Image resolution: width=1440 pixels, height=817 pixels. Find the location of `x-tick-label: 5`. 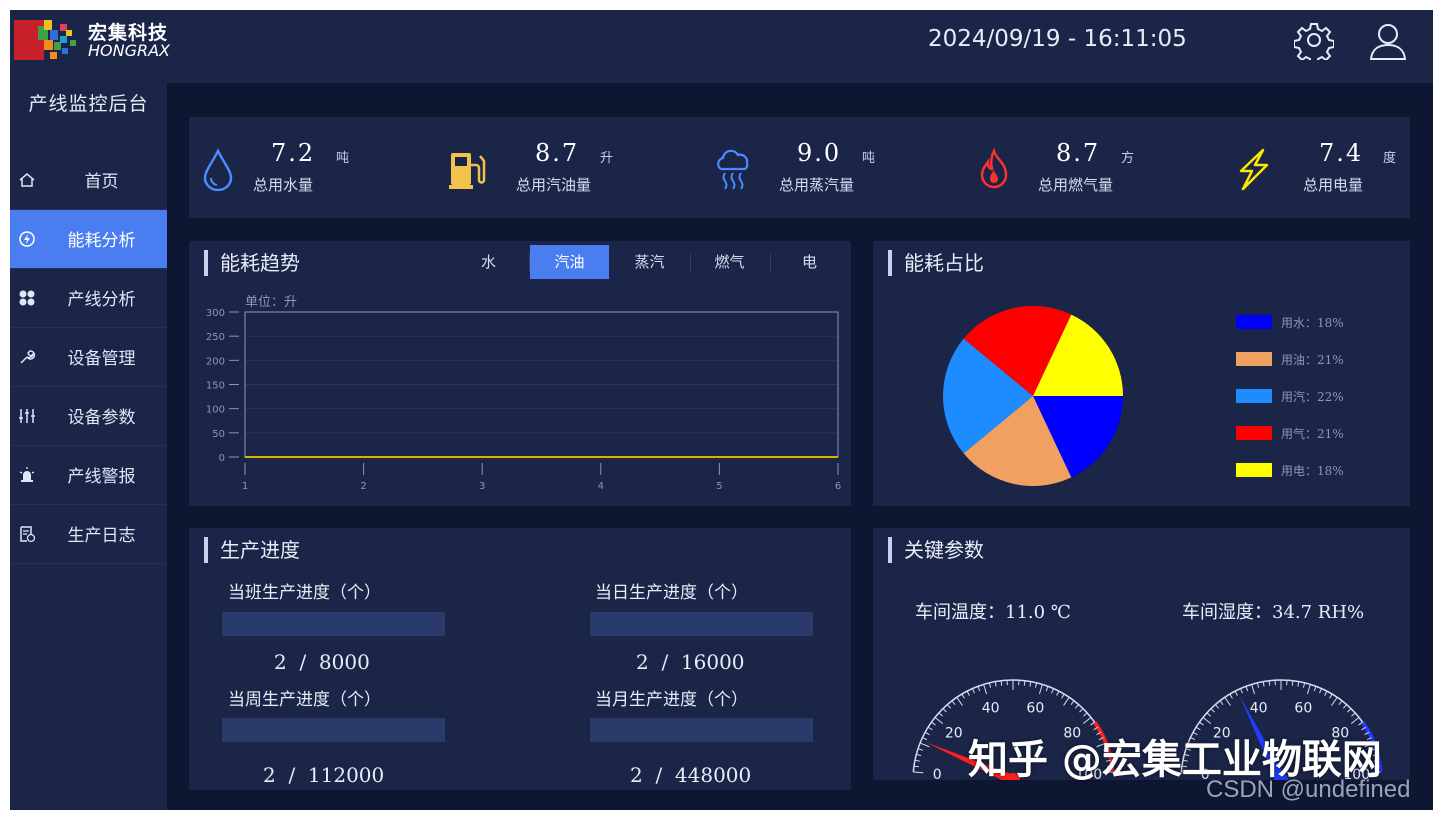

x-tick-label: 5 is located at coordinates (719, 486).